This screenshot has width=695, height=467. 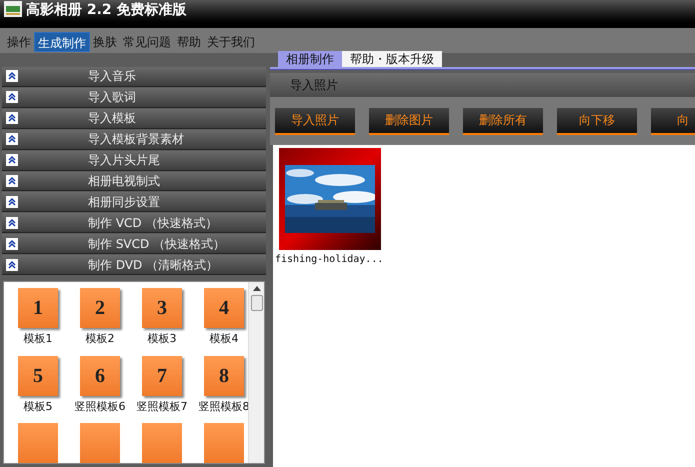 I want to click on template-label: 竖照模板7, so click(x=162, y=406).